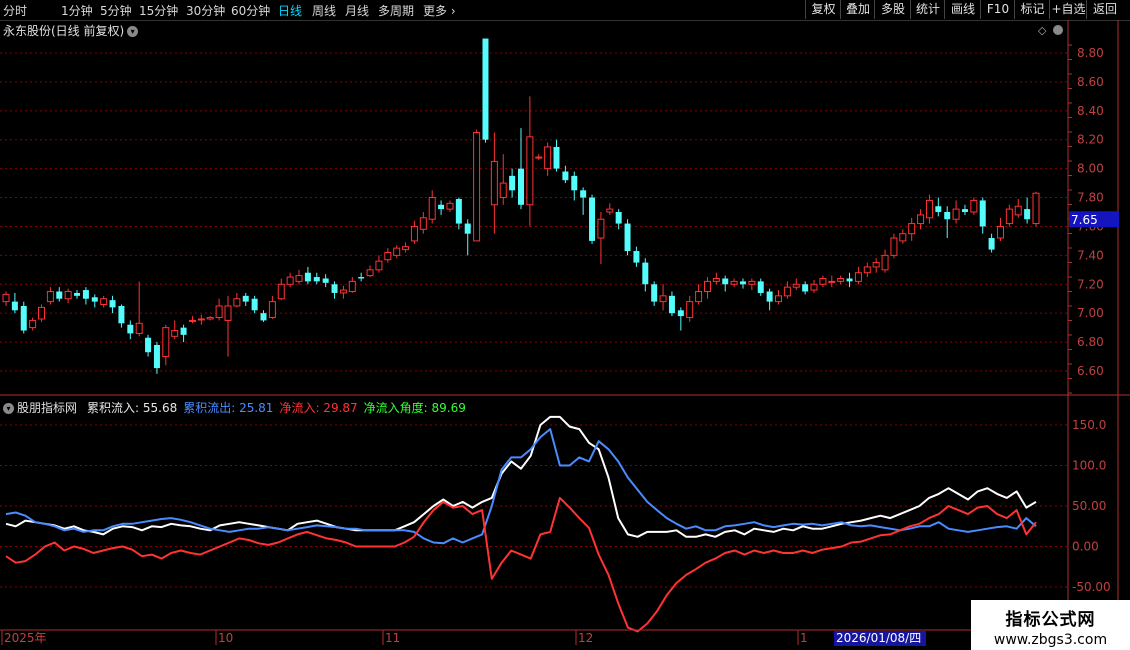 The height and width of the screenshot is (650, 1130). Describe the element at coordinates (1050, 640) in the screenshot. I see `watermark-url: www.zbgs3.com` at that location.